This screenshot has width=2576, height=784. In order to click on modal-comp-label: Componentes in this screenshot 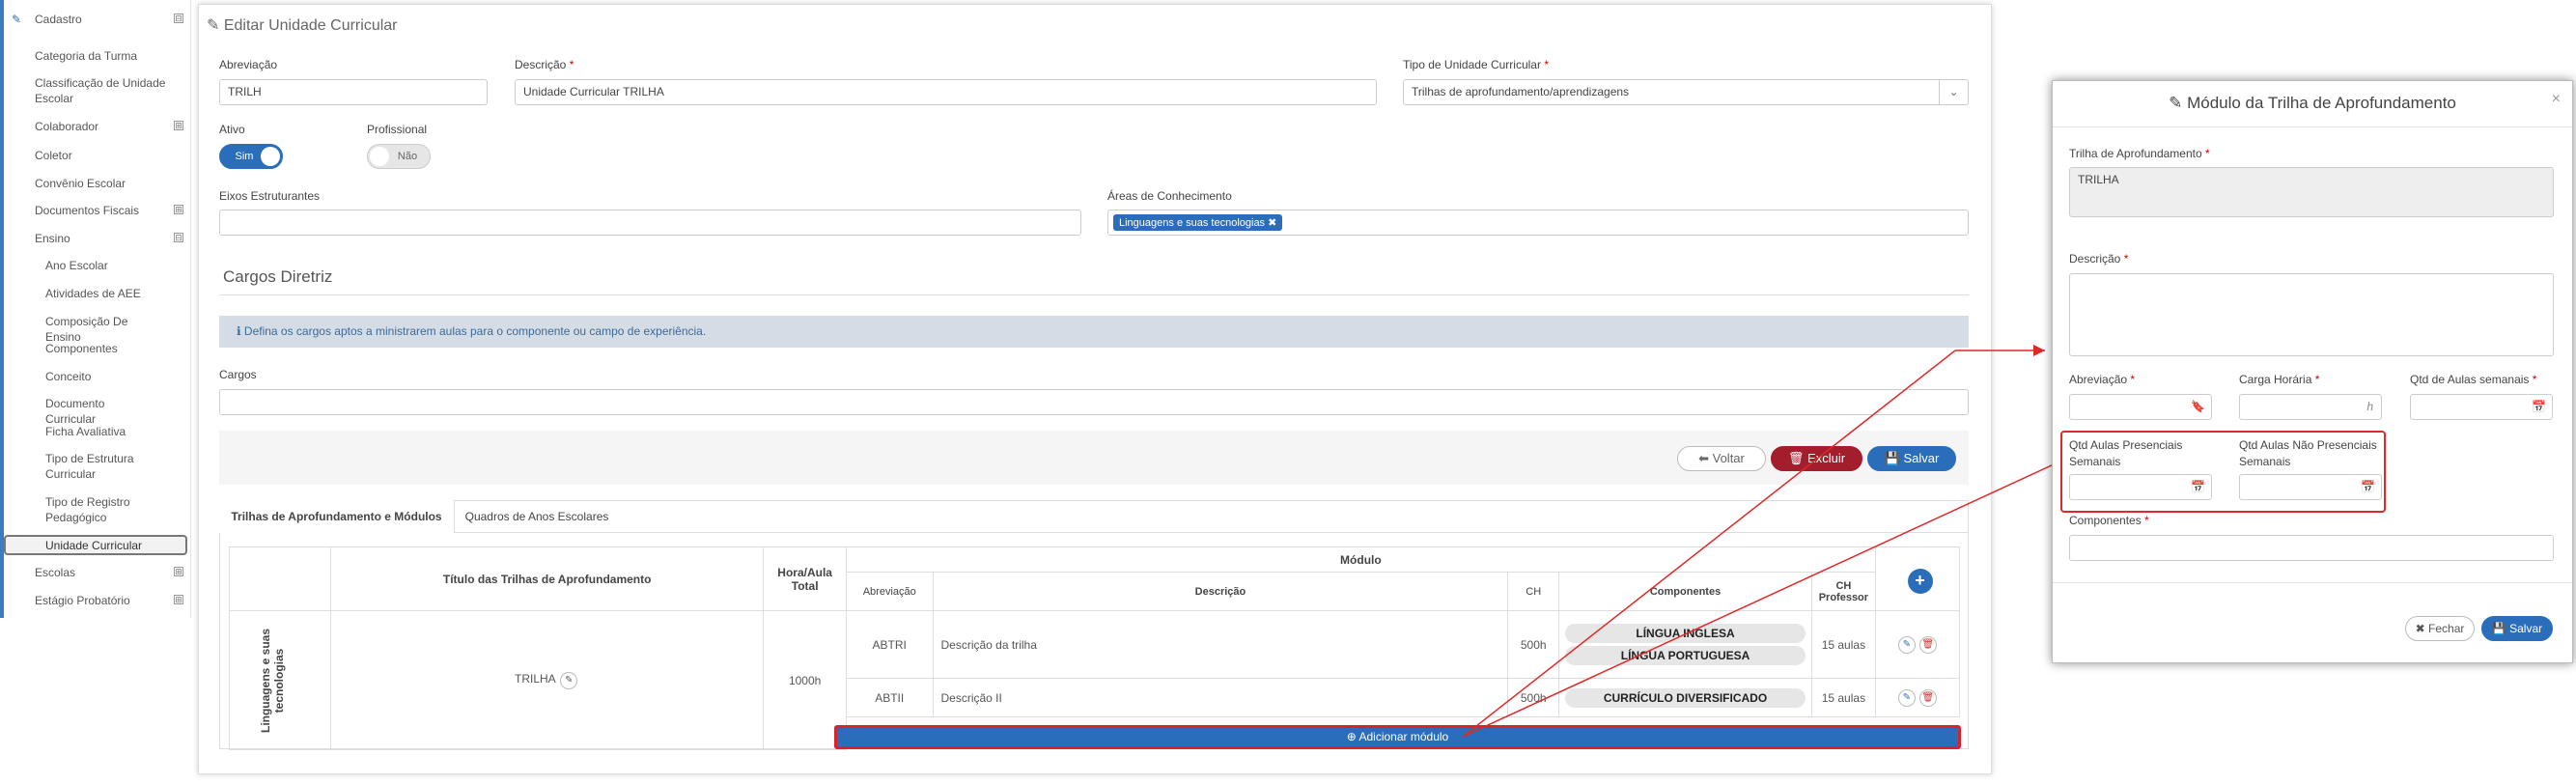, I will do `click(2106, 521)`.